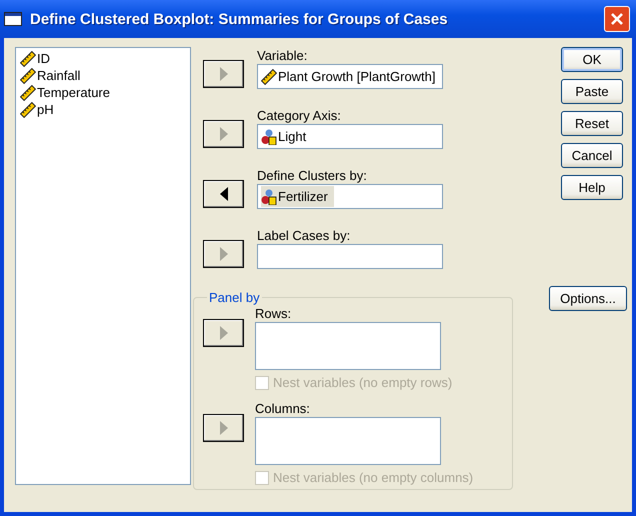 Image resolution: width=636 pixels, height=516 pixels. I want to click on variable-item: Temperature, so click(105, 92).